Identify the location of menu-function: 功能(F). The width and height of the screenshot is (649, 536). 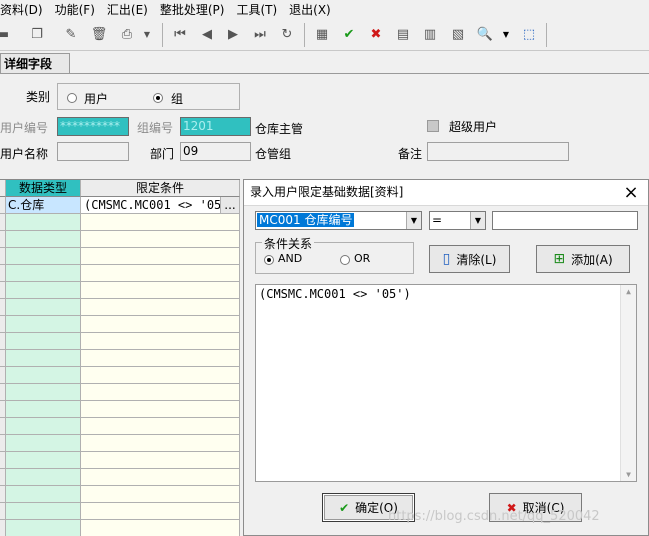
(75, 9).